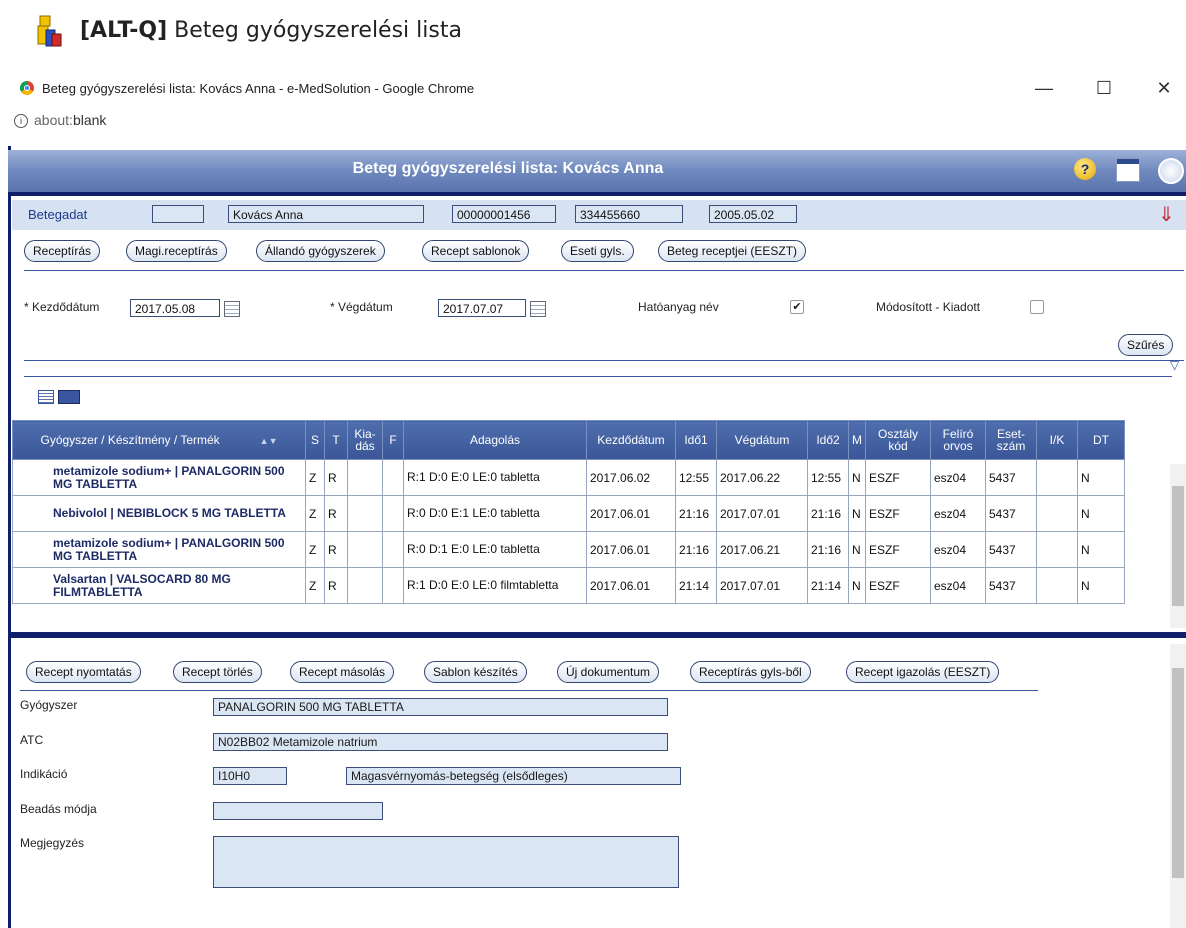  What do you see at coordinates (958, 440) in the screenshot?
I see `col-header-feliro-orvos: Felíró orvos` at bounding box center [958, 440].